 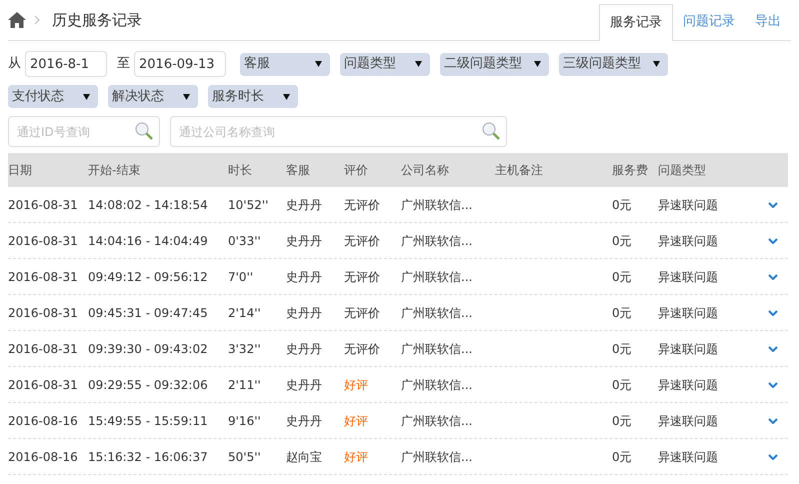 What do you see at coordinates (17, 20) in the screenshot?
I see `home-icon` at bounding box center [17, 20].